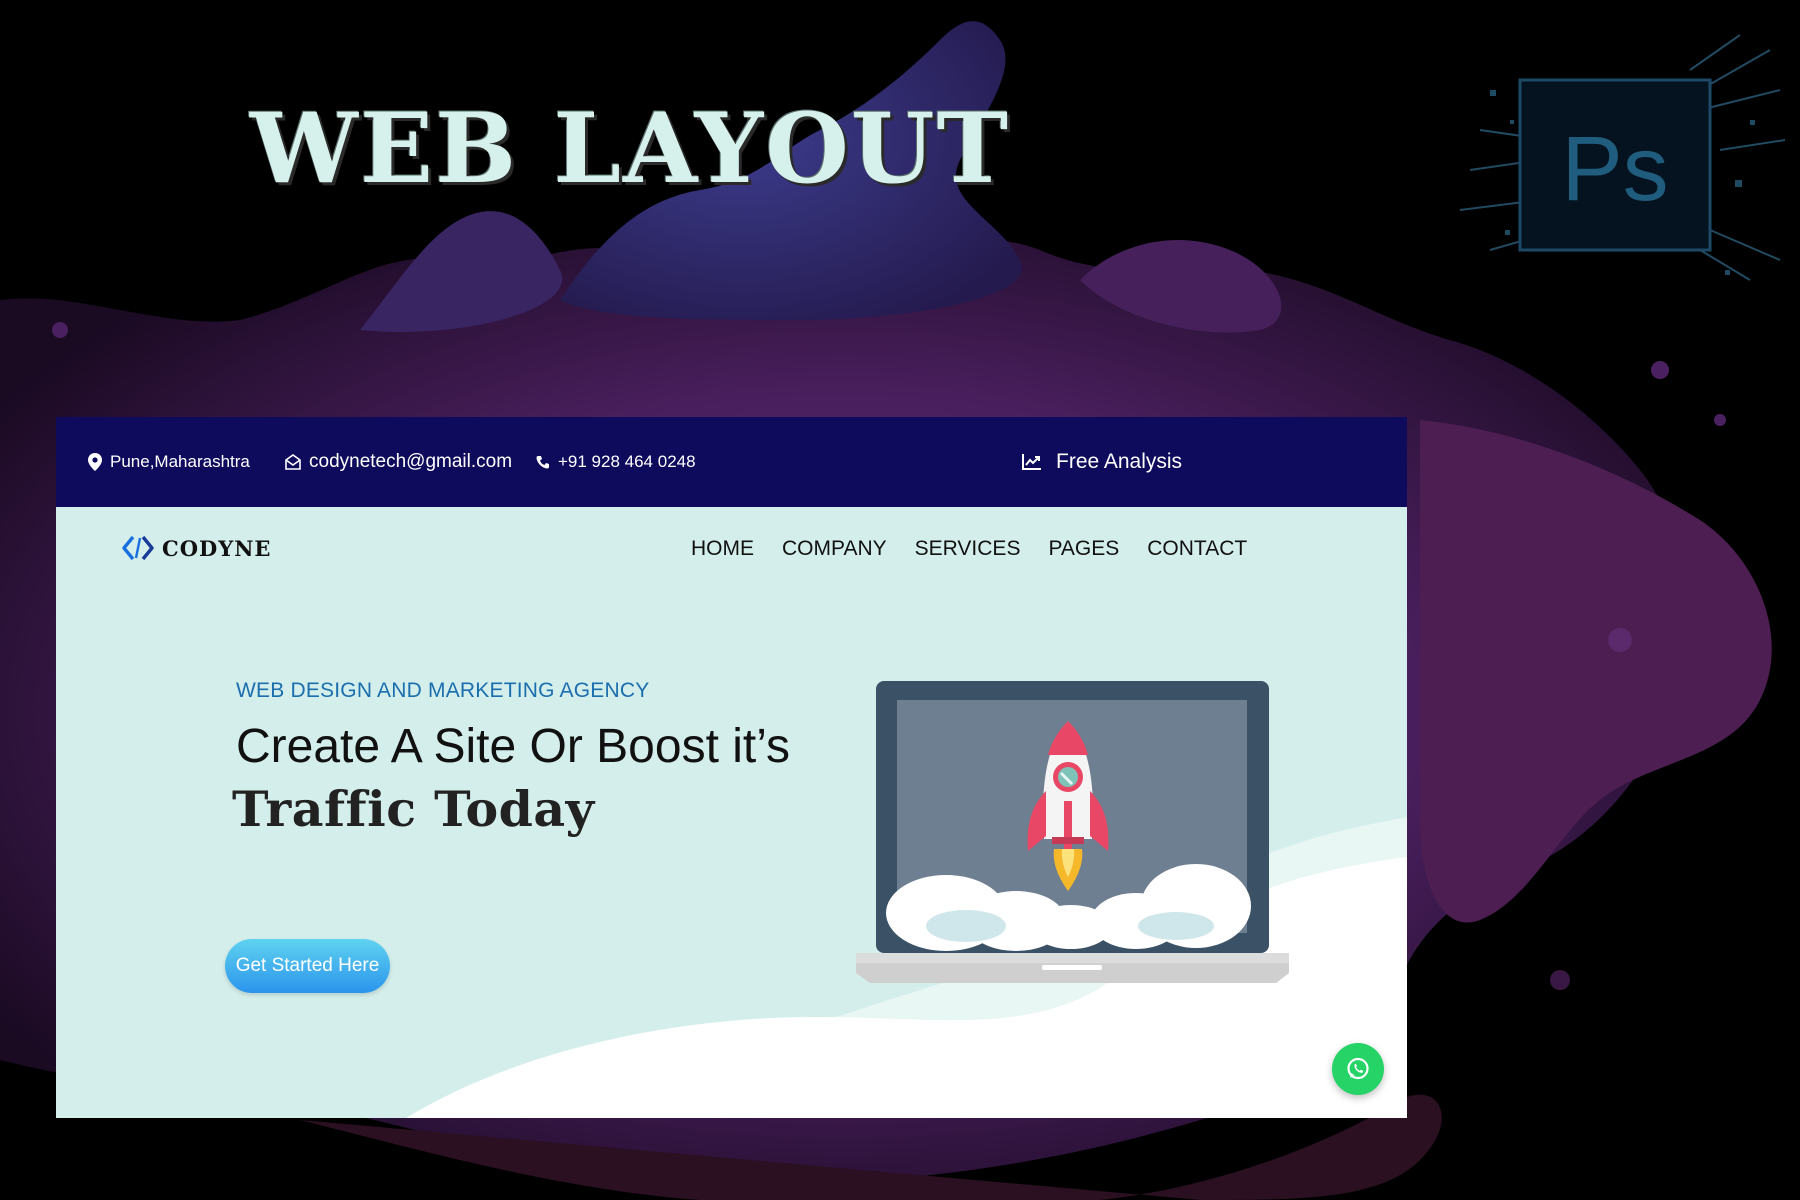 This screenshot has width=1800, height=1200. I want to click on nav-company: COMPANY, so click(834, 549).